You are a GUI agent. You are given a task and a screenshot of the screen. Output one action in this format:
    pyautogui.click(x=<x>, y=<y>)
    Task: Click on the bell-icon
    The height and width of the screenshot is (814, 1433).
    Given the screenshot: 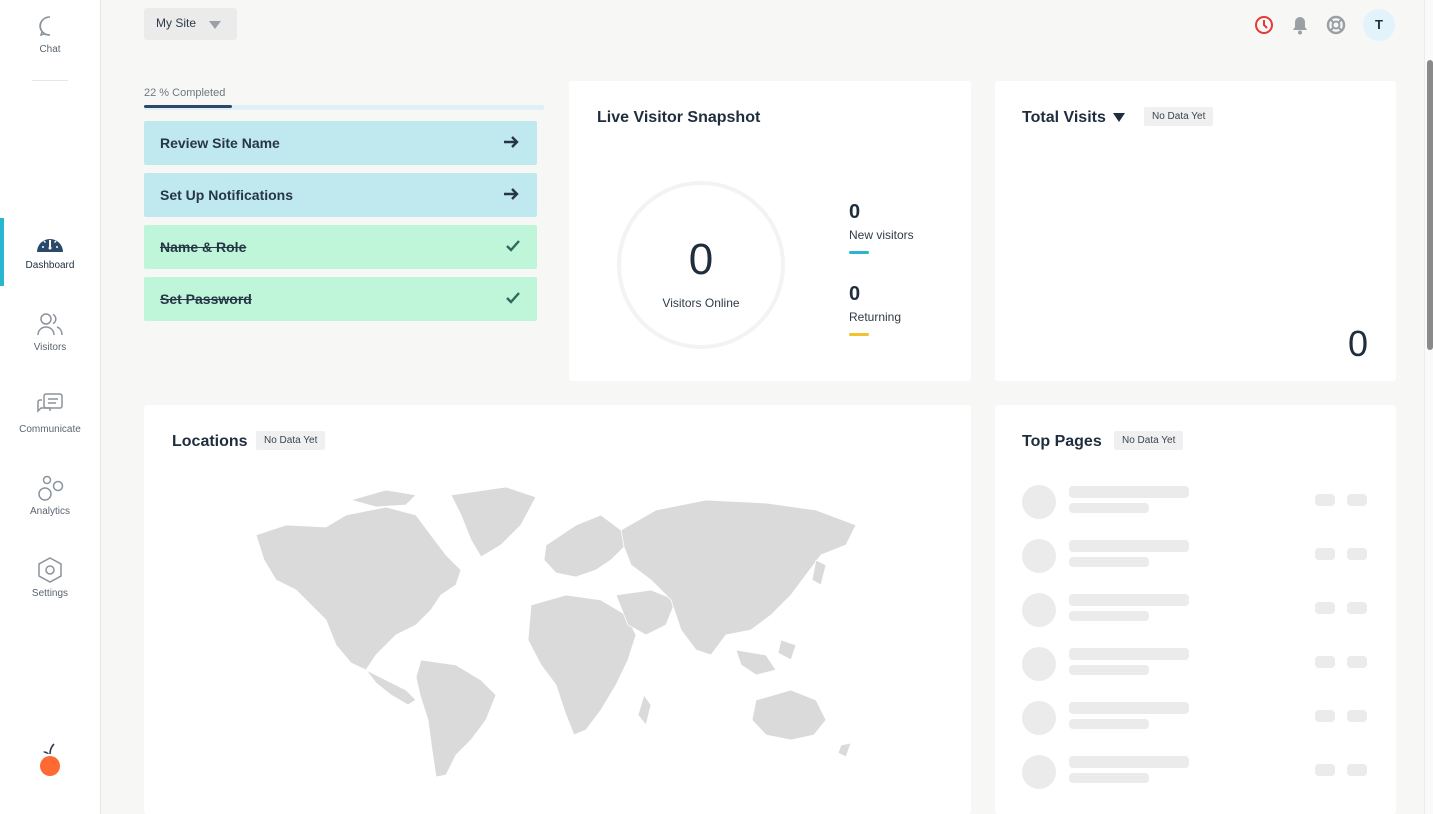 What is the action you would take?
    pyautogui.click(x=1300, y=27)
    